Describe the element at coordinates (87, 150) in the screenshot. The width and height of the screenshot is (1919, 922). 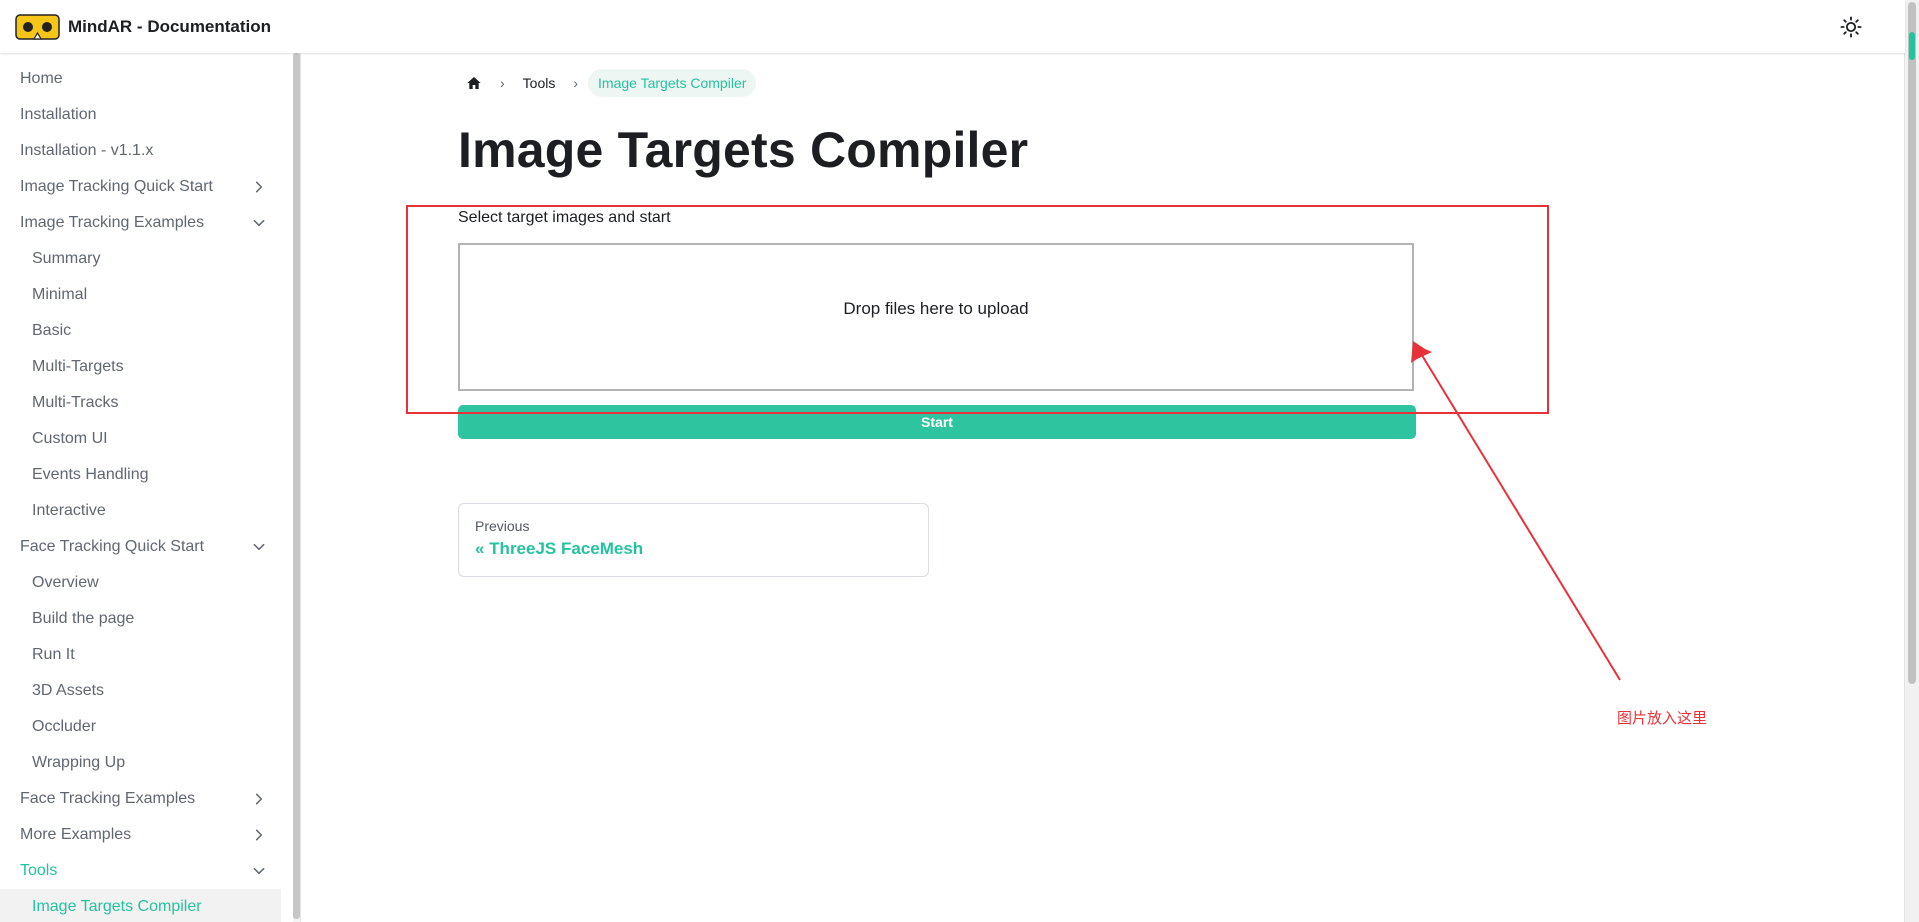
I see `sidebar-item-label: Installation - v1.1.x` at that location.